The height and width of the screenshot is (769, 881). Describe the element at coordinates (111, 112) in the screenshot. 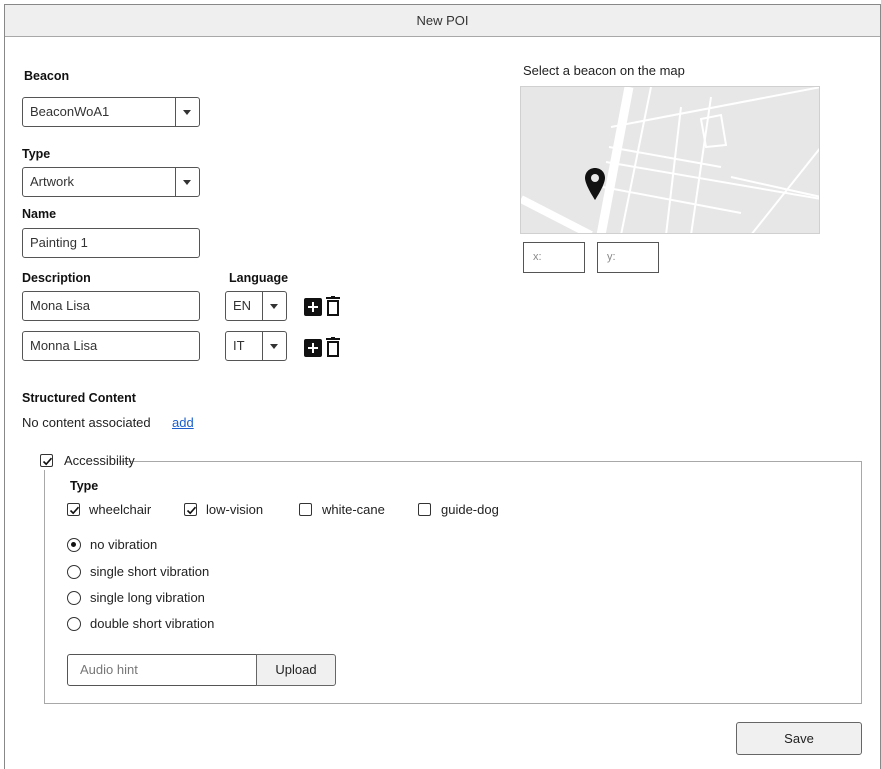

I see `beacon-select: BeaconWoA1` at that location.